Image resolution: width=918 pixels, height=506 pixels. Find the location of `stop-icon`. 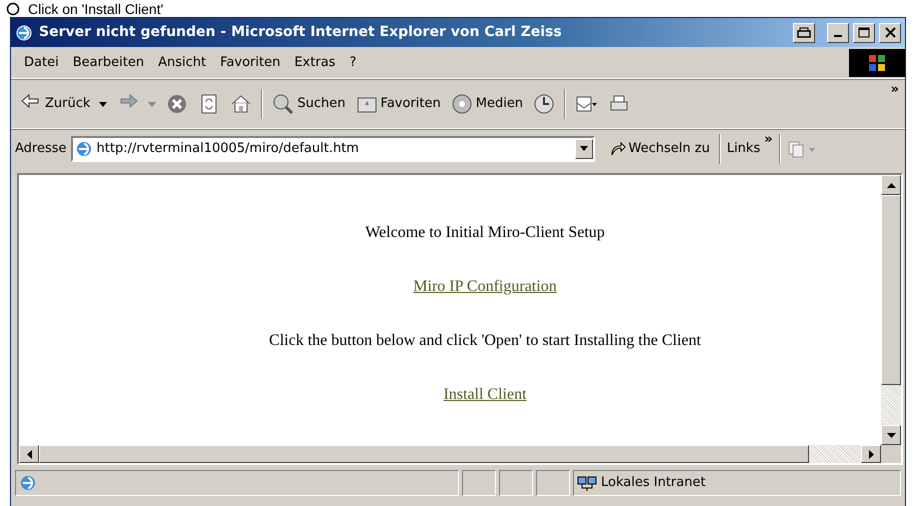

stop-icon is located at coordinates (177, 104).